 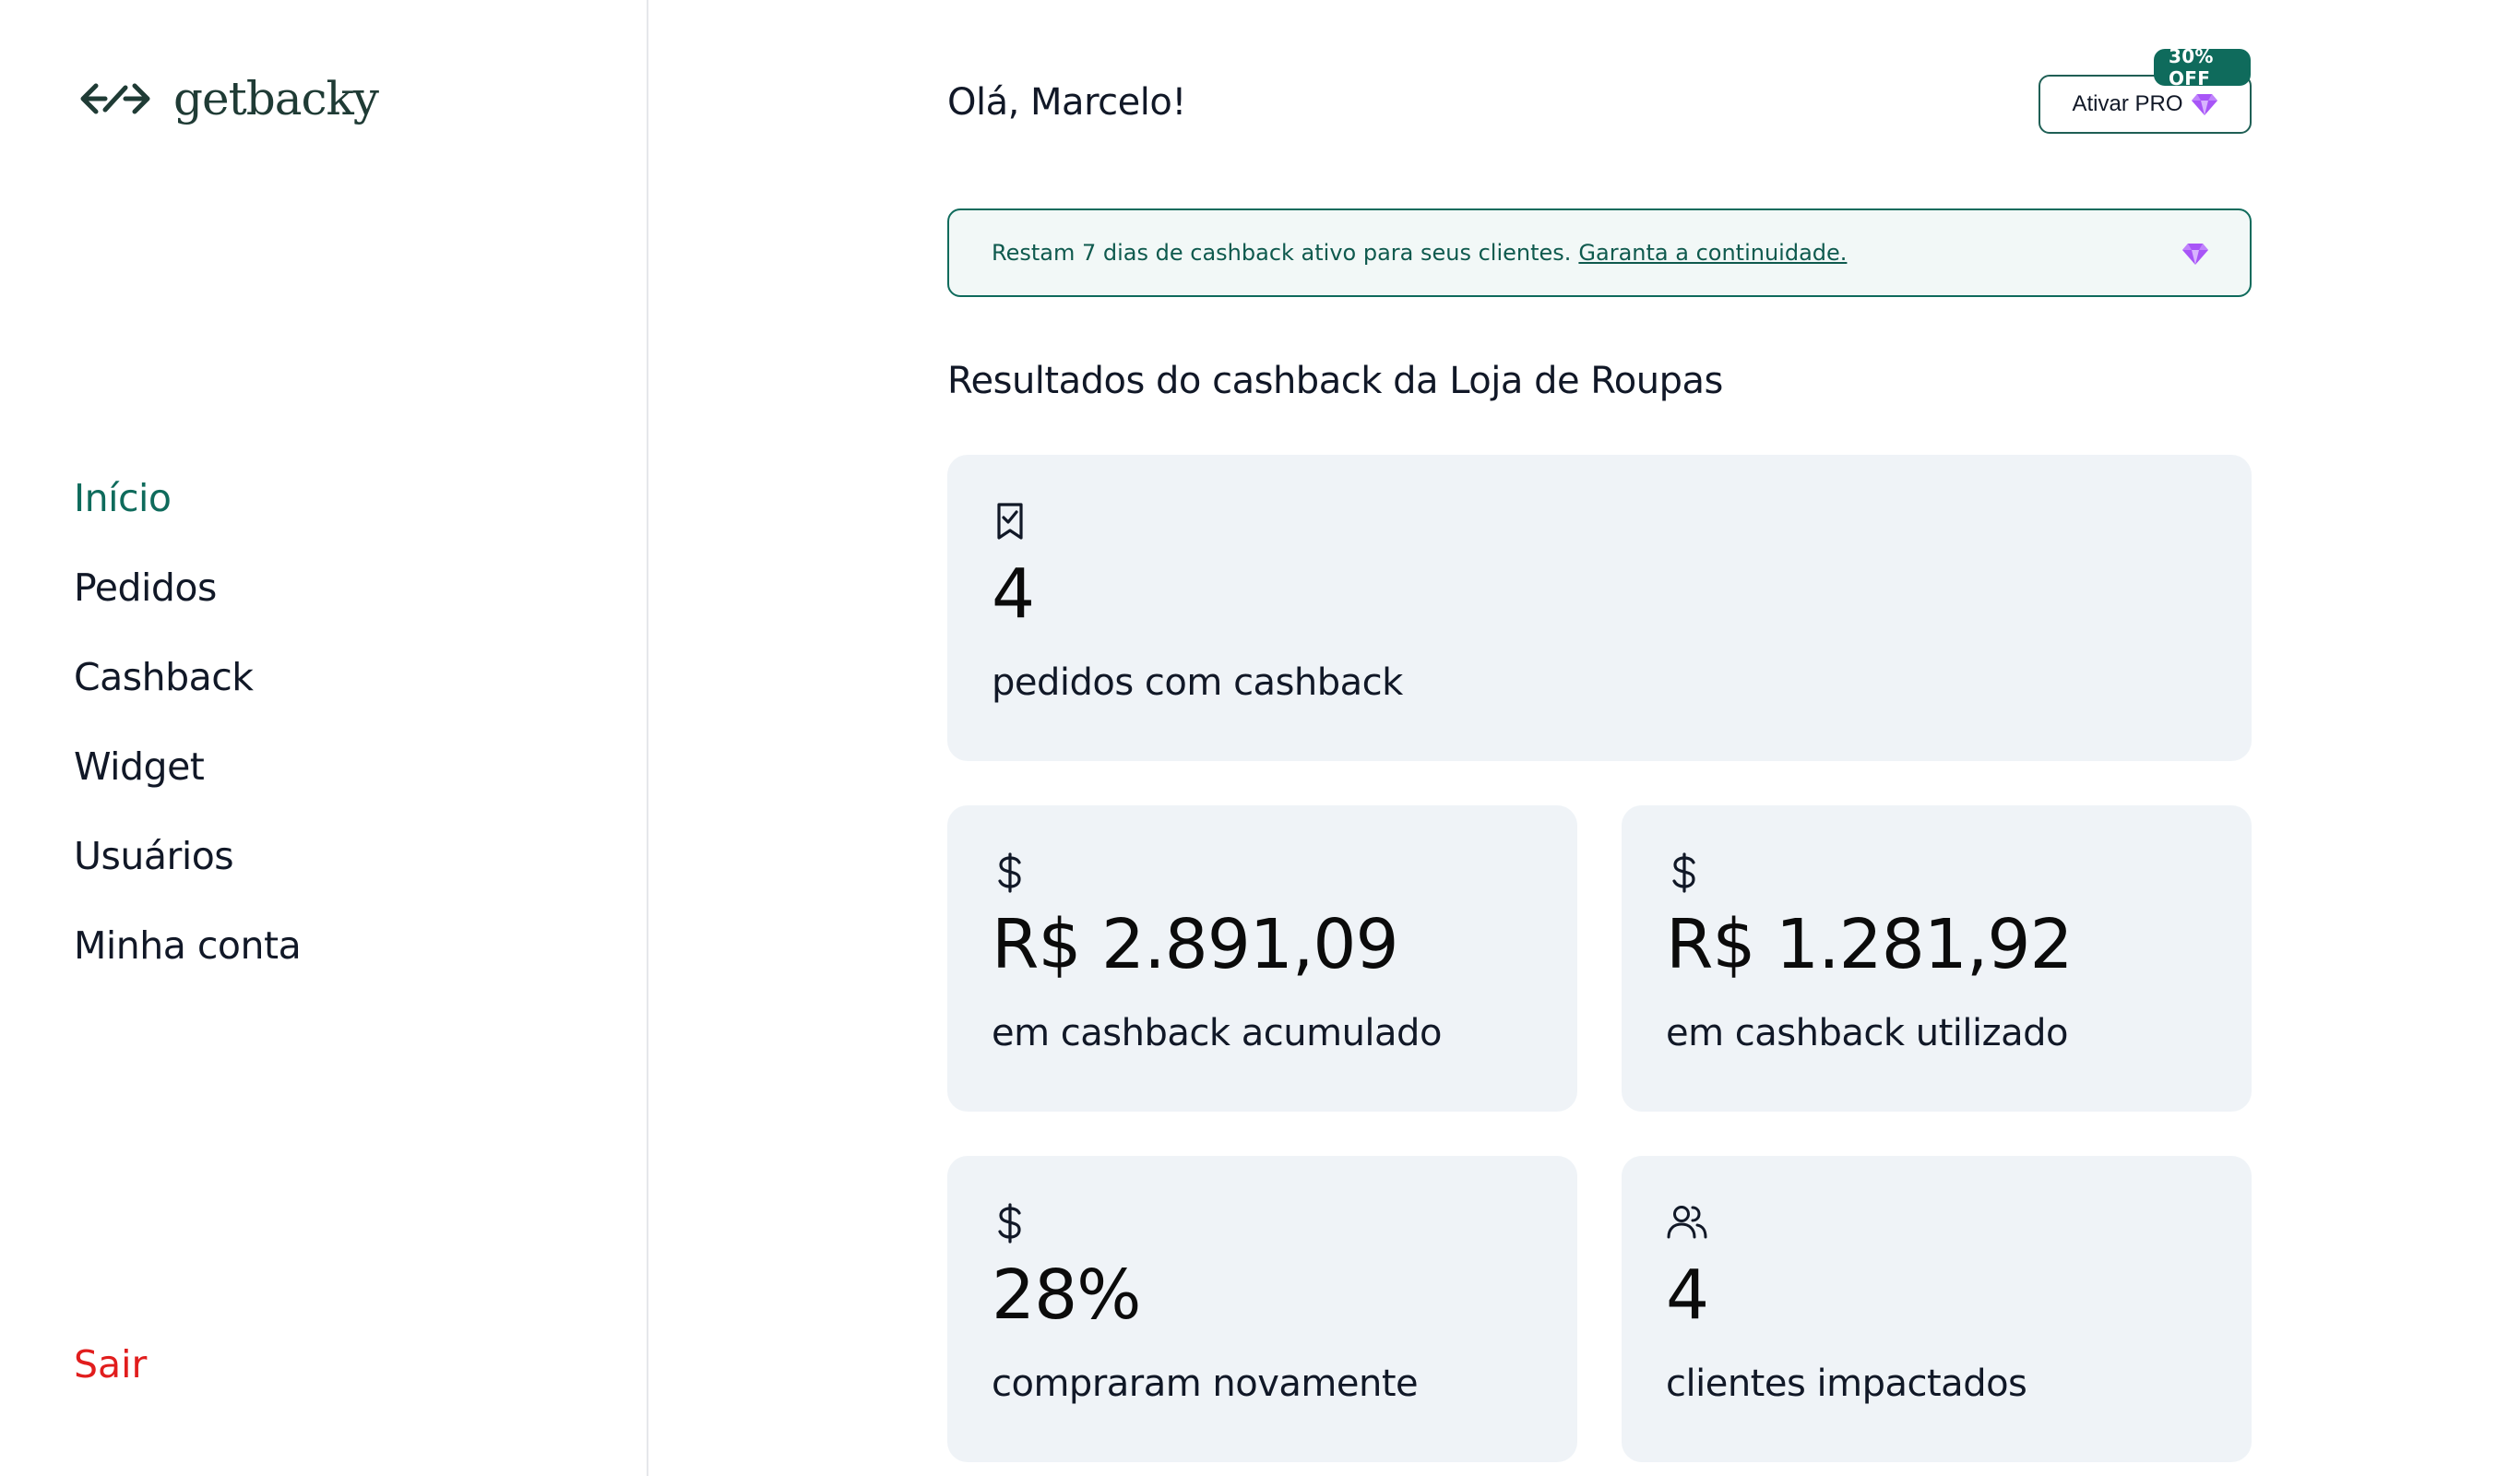 I want to click on brand-logo: getbacky, so click(x=228, y=98).